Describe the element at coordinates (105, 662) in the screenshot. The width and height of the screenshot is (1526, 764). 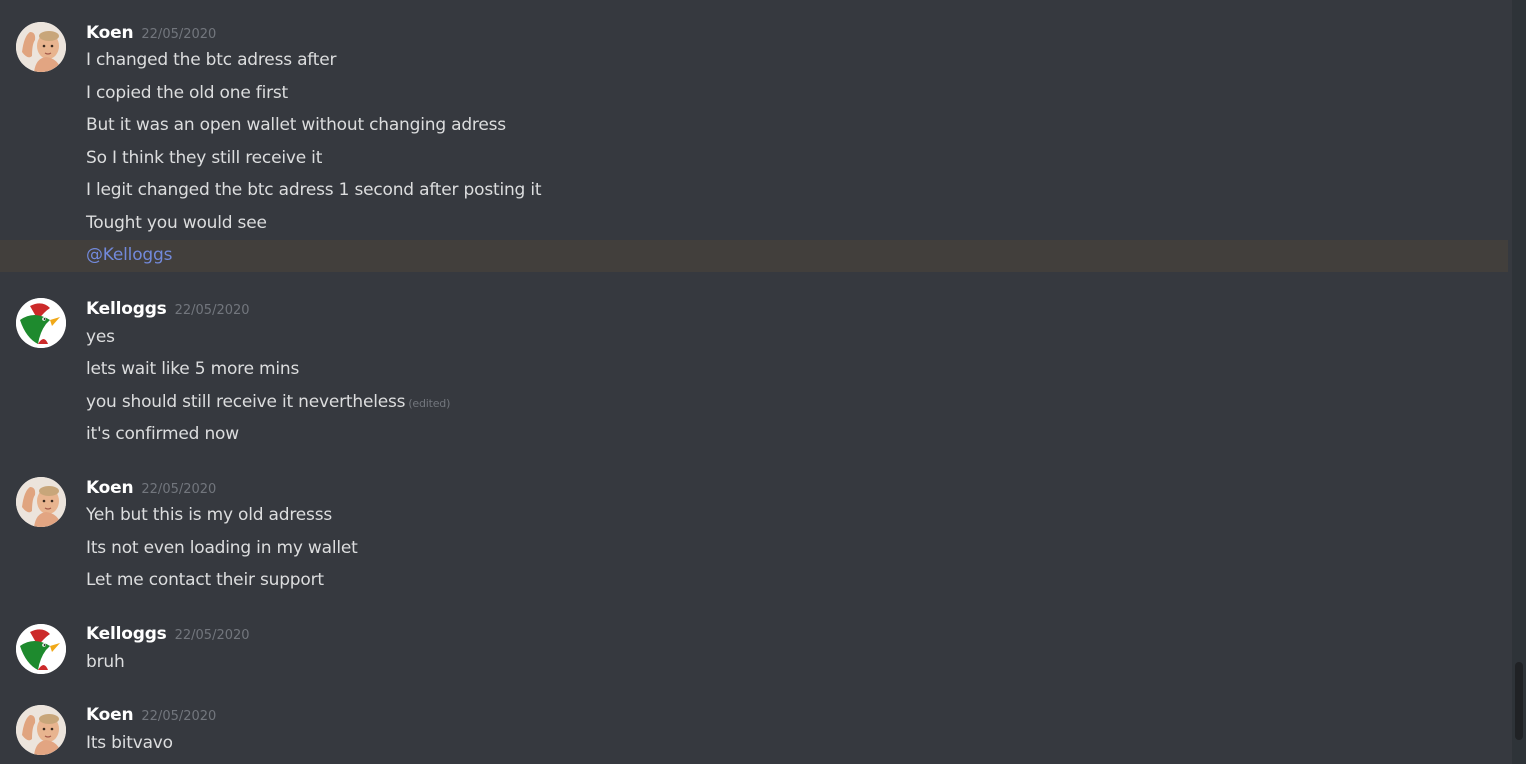
I see `message-text: bruh` at that location.